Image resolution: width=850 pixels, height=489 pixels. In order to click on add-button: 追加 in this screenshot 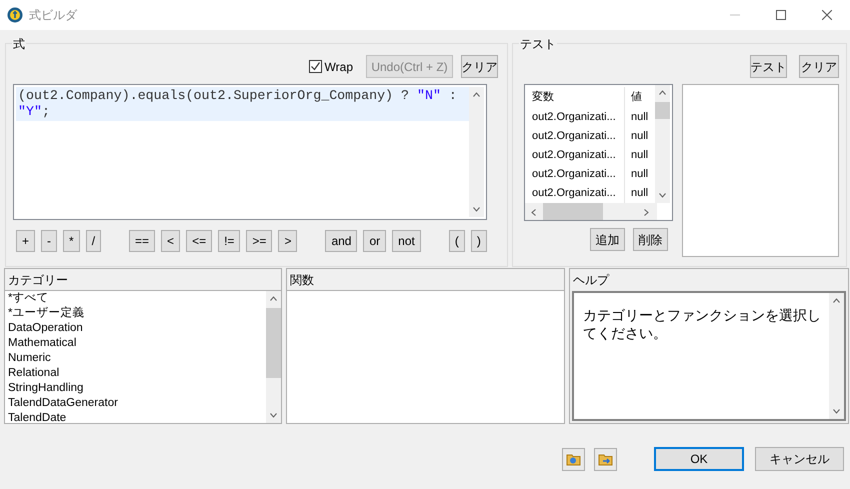, I will do `click(607, 239)`.